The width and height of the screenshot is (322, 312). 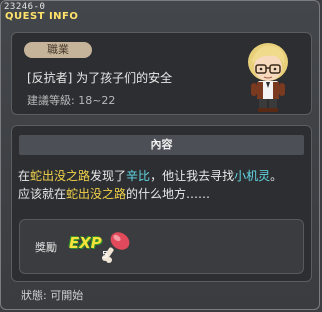 I want to click on content-header: 內容, so click(x=161, y=145).